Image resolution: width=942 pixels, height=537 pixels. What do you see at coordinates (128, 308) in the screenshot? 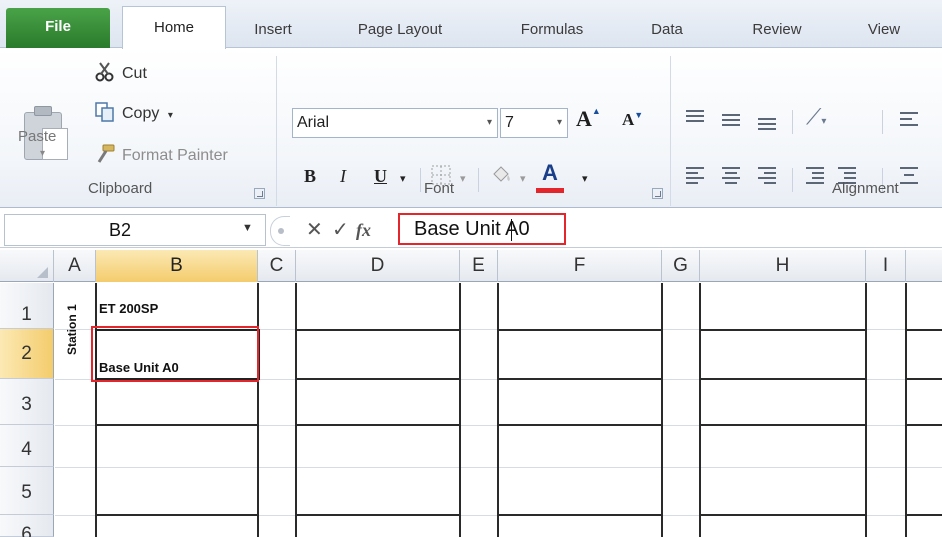
I see `cell-b1: ET 200SP` at bounding box center [128, 308].